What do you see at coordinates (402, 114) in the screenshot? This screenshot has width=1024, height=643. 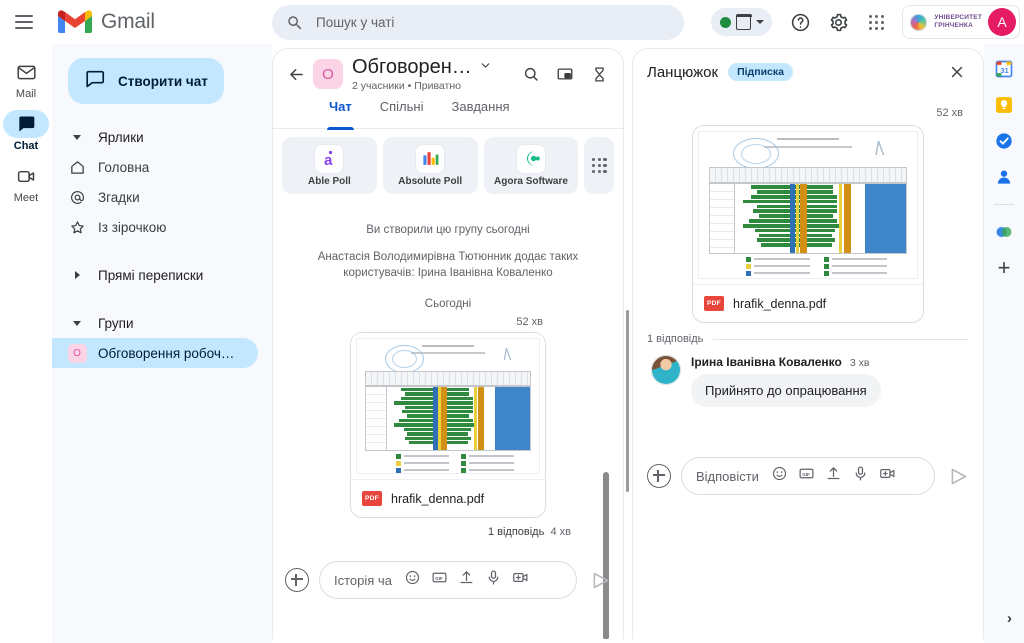 I see `tab-shared: Спільні` at bounding box center [402, 114].